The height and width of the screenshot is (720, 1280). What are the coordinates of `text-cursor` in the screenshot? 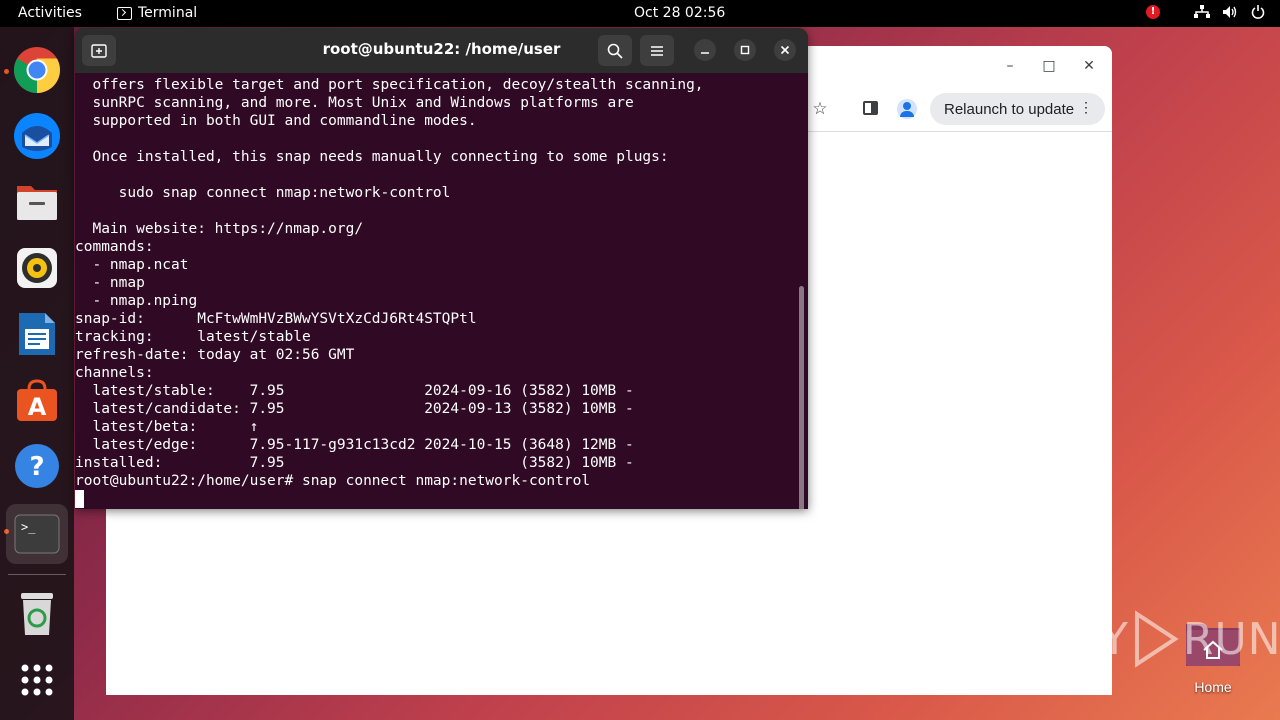 It's located at (79, 499).